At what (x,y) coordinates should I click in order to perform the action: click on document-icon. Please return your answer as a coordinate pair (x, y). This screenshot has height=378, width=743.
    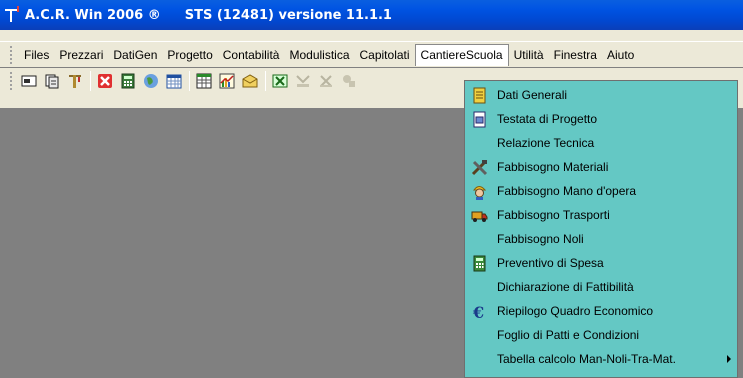
    Looking at the image, I should click on (479, 119).